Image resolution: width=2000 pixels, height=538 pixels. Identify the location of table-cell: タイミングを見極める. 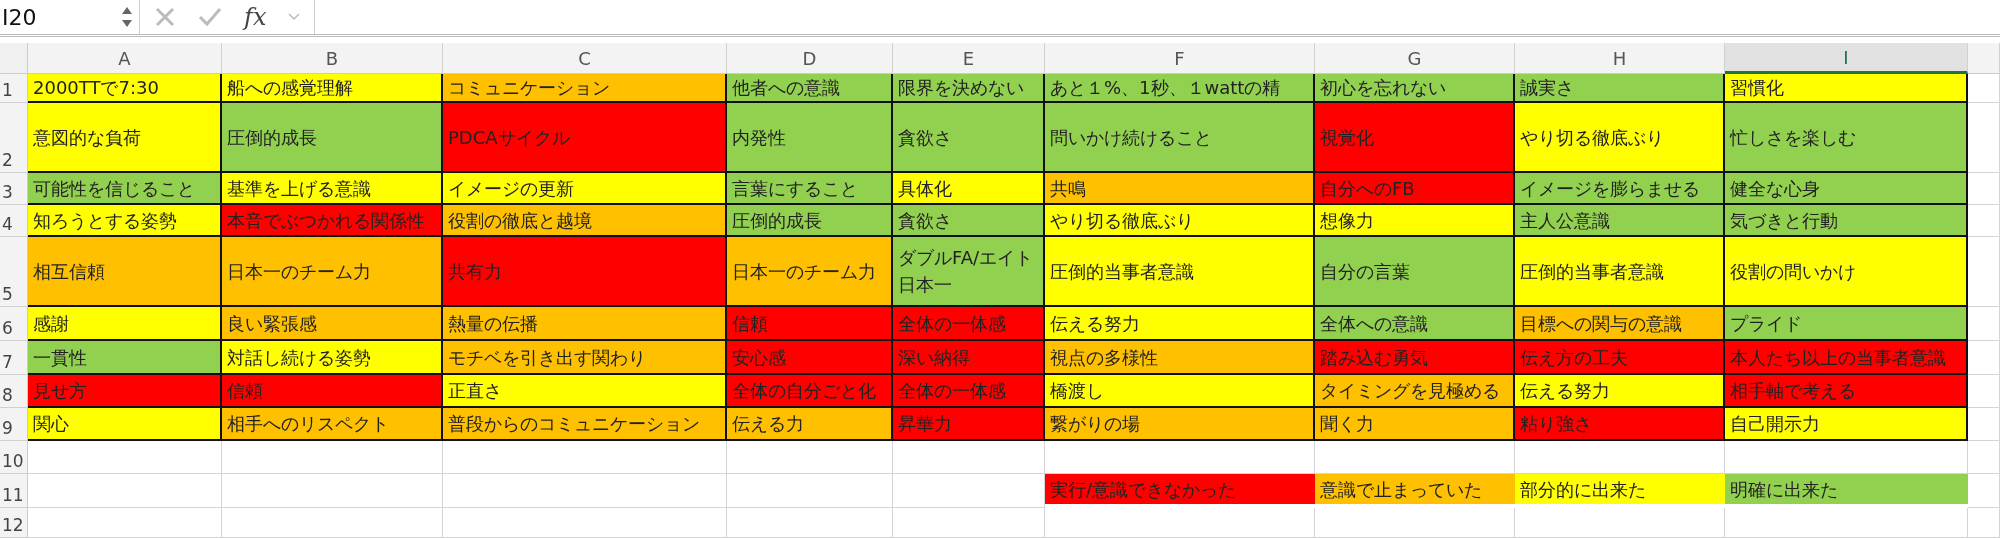
(1415, 391).